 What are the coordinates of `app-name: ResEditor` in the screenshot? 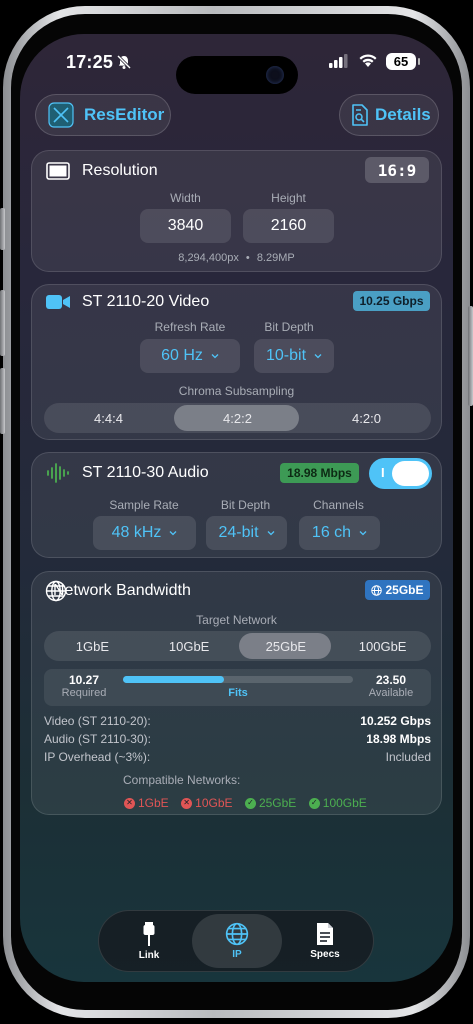 It's located at (124, 114).